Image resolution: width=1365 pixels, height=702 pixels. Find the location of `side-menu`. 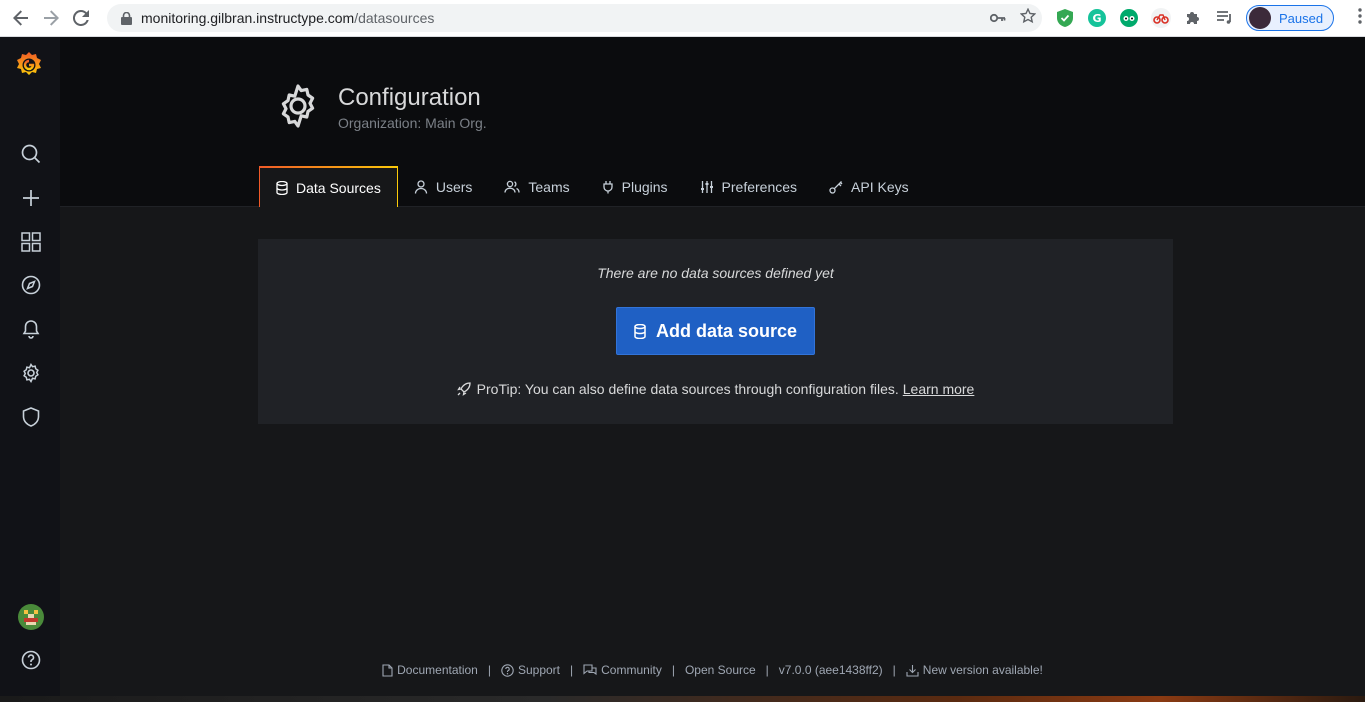

side-menu is located at coordinates (30, 369).